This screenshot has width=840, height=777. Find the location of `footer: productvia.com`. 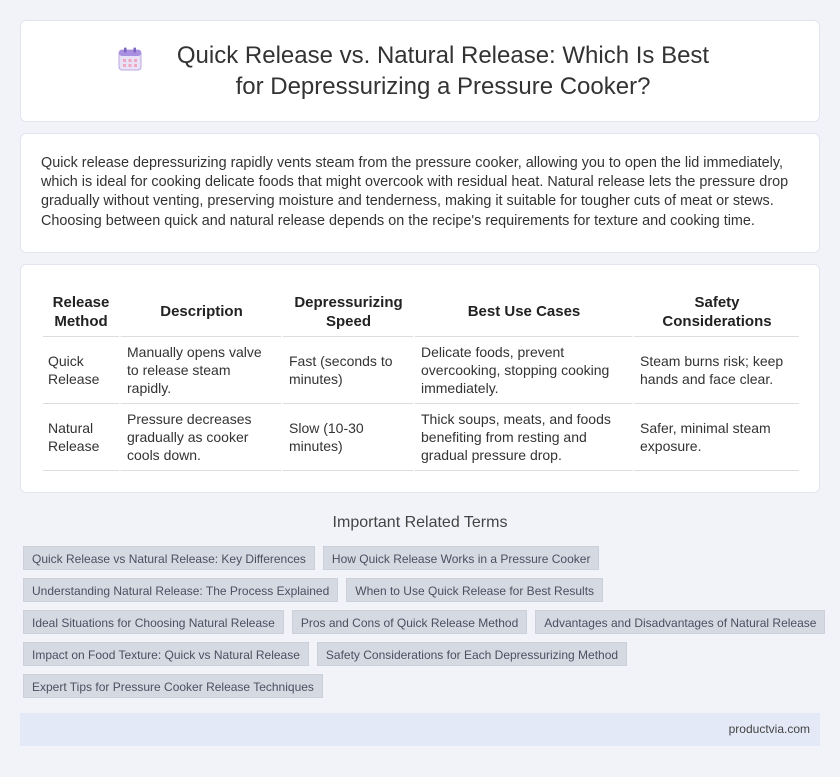

footer: productvia.com is located at coordinates (420, 729).